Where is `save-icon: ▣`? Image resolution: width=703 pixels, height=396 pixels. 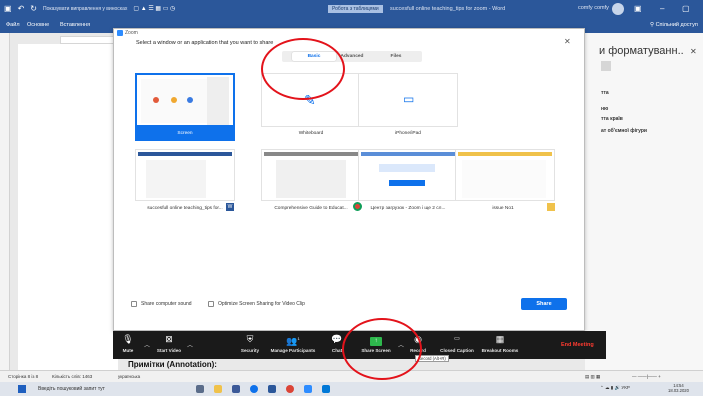
save-icon: ▣ is located at coordinates (8, 8).